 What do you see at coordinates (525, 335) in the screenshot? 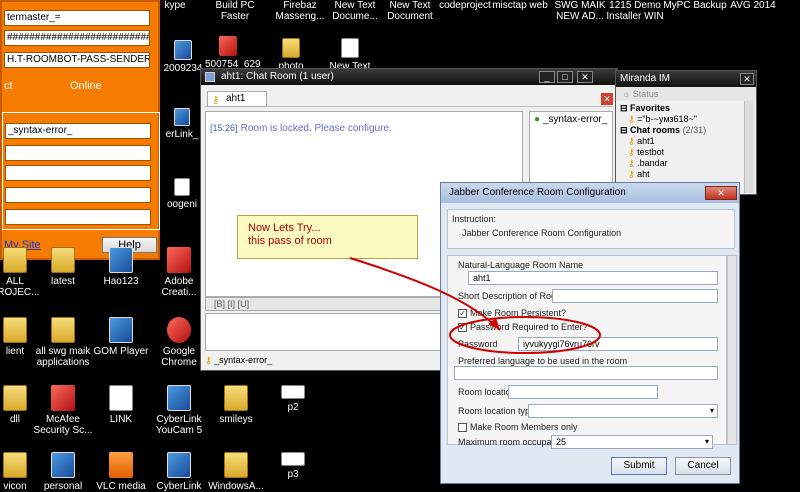
I see `highlight-ellipse` at bounding box center [525, 335].